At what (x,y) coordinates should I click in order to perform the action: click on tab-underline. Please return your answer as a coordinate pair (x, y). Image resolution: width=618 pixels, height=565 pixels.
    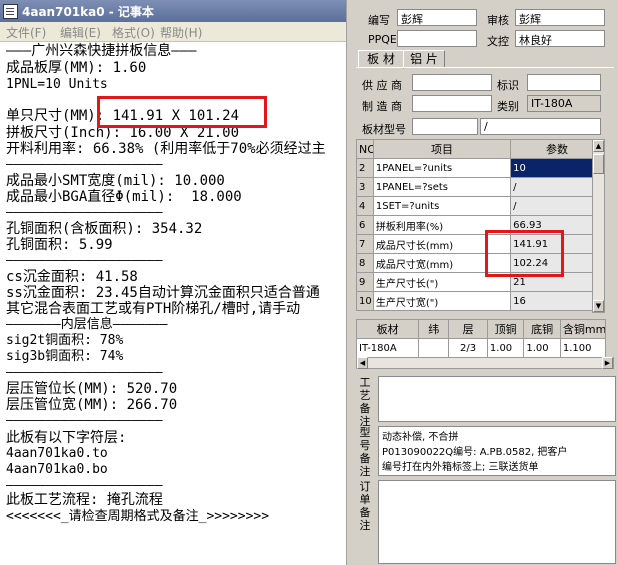
    Looking at the image, I should click on (485, 67).